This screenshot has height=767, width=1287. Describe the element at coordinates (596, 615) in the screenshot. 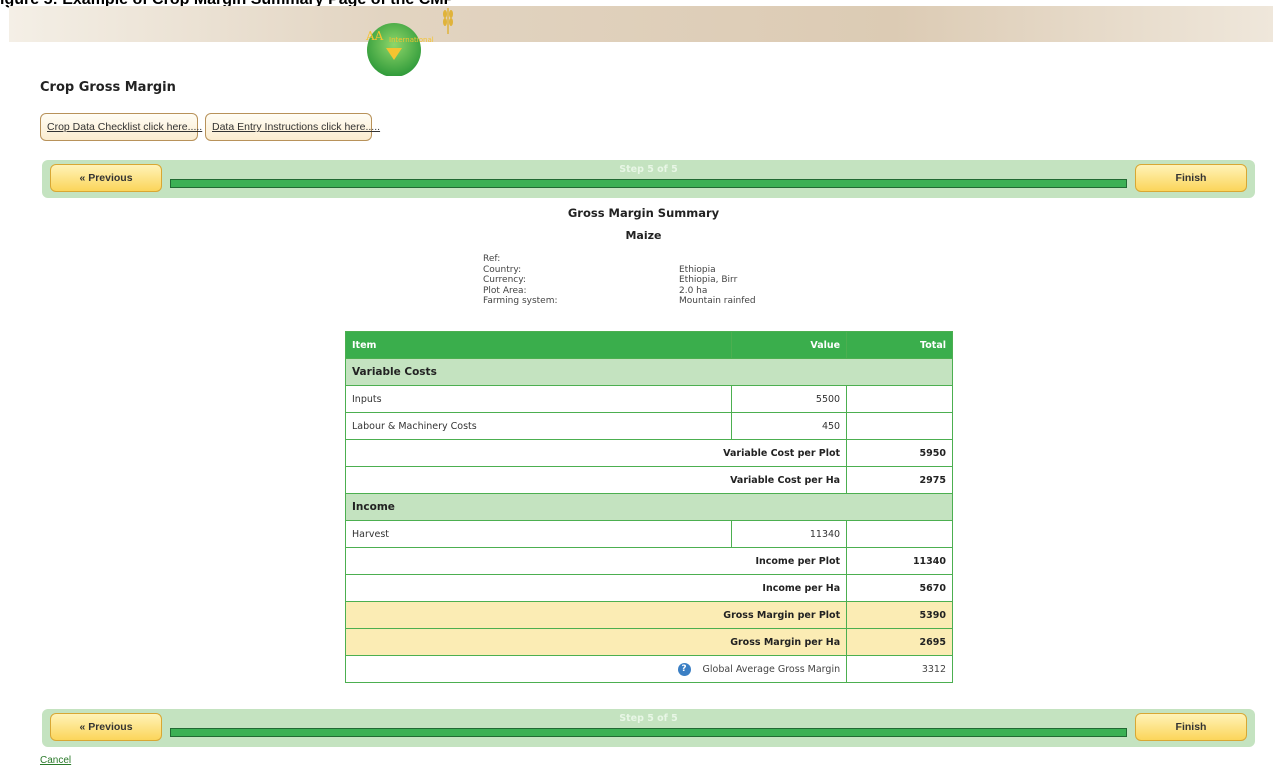

I see `row-label-gm-plot: Gross Margin per Plot` at that location.